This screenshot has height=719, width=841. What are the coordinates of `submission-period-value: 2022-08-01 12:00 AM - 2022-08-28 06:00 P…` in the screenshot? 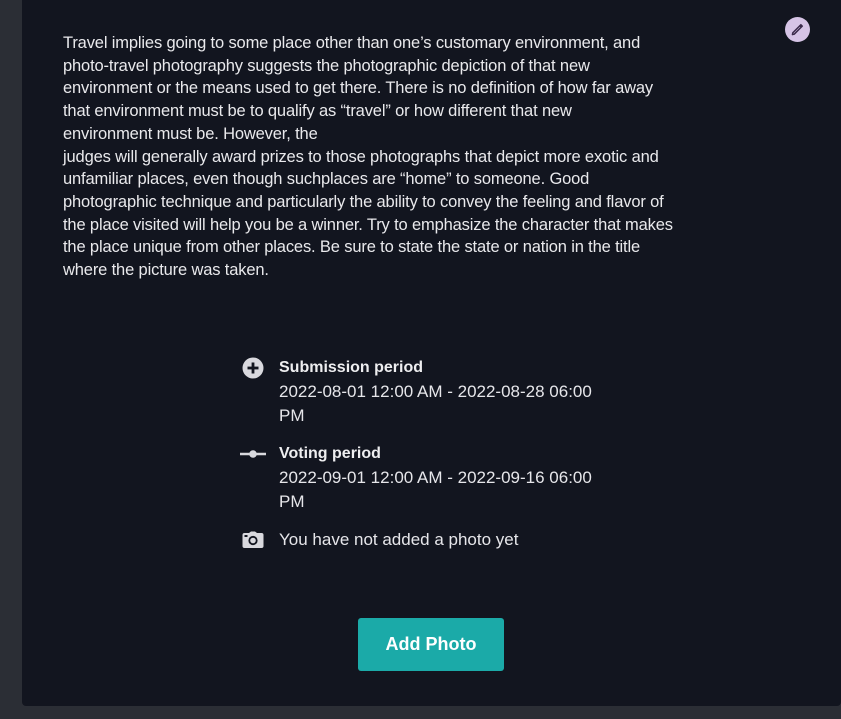 It's located at (435, 403).